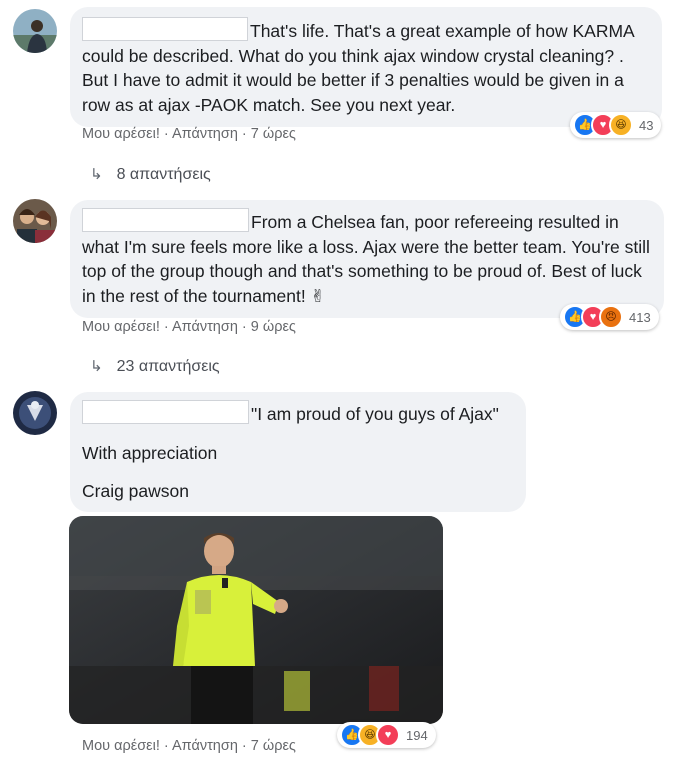  What do you see at coordinates (621, 125) in the screenshot?
I see `haha-reaction-icon: 😆` at bounding box center [621, 125].